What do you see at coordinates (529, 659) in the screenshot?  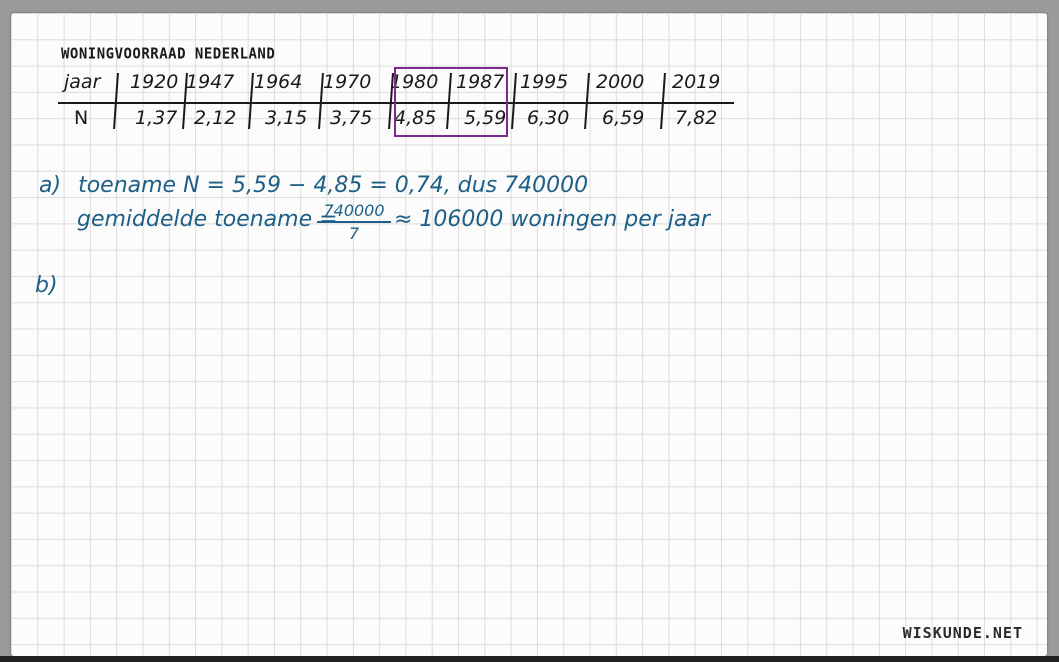 I see `bottom-strip` at bounding box center [529, 659].